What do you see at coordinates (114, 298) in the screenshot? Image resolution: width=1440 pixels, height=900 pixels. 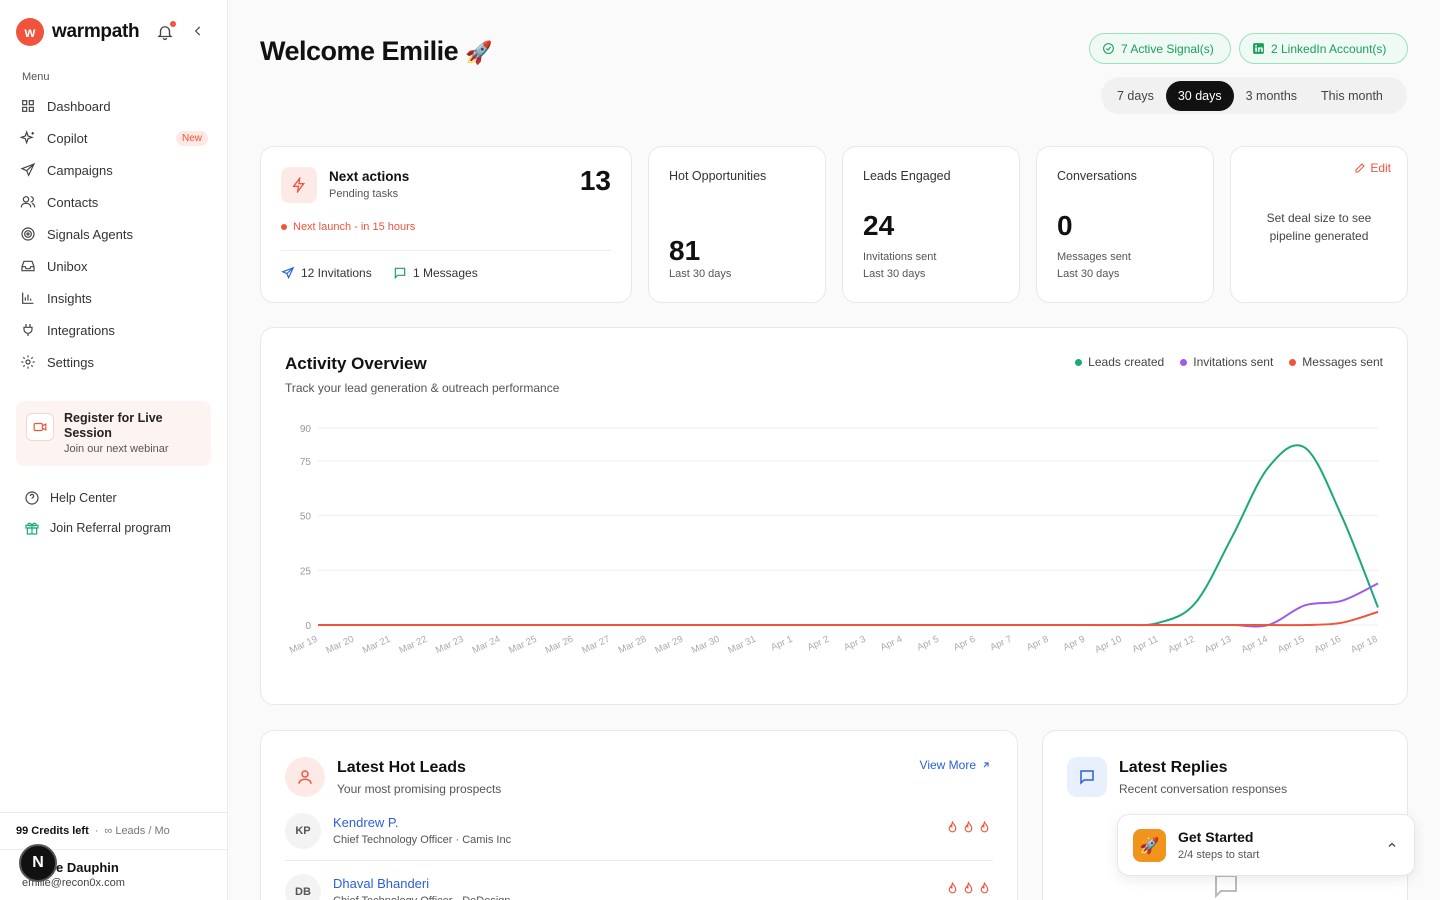 I see `sidebar-item-insights: Insights` at bounding box center [114, 298].